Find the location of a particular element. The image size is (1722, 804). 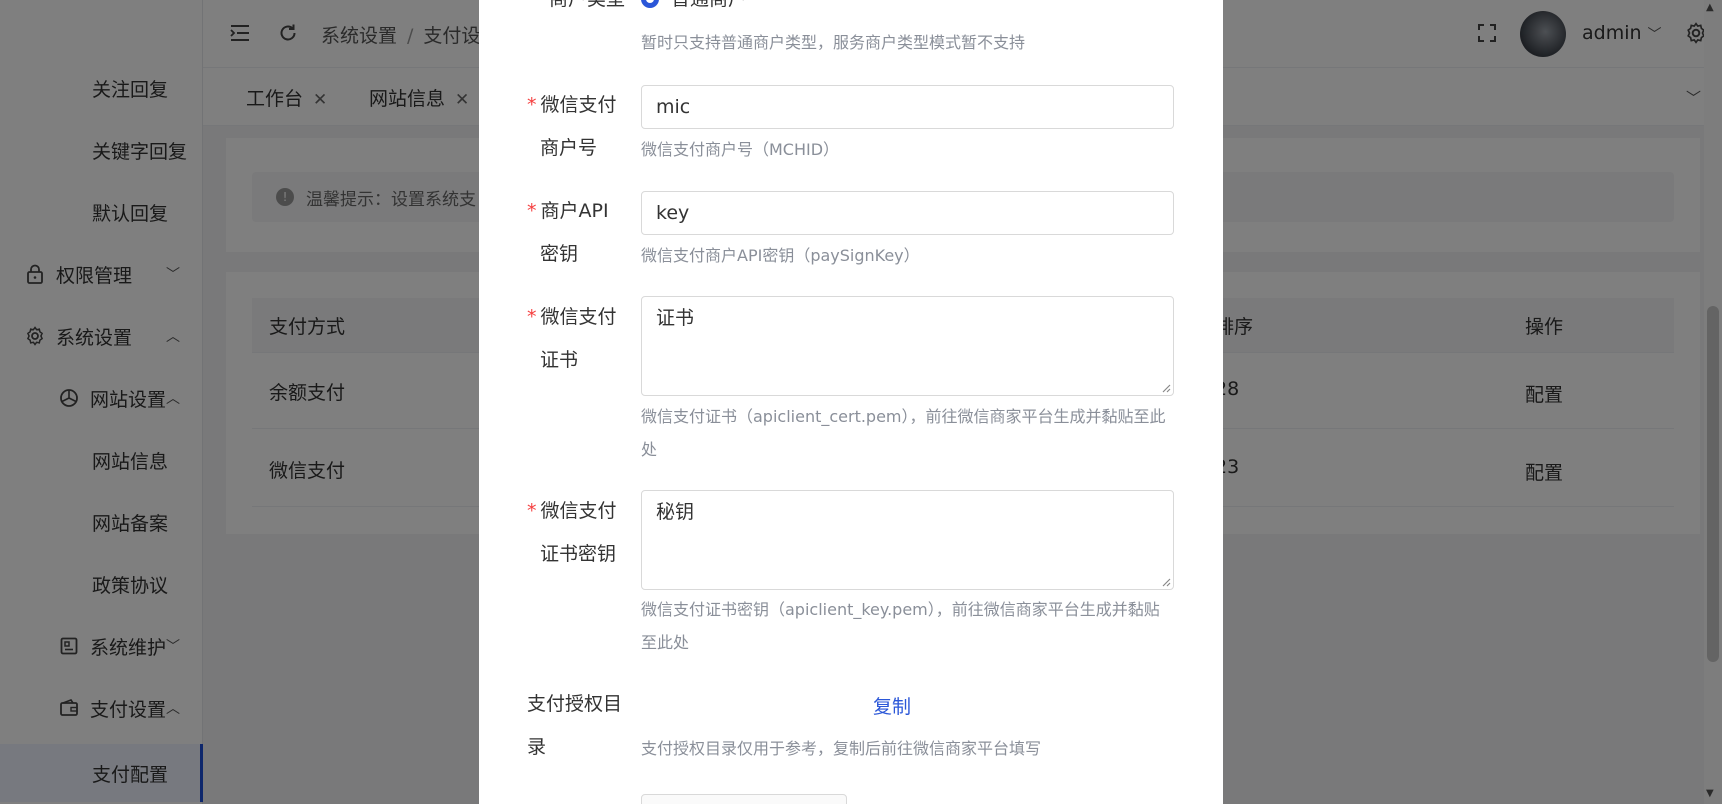

radio-normal-merchant is located at coordinates (650, 4).